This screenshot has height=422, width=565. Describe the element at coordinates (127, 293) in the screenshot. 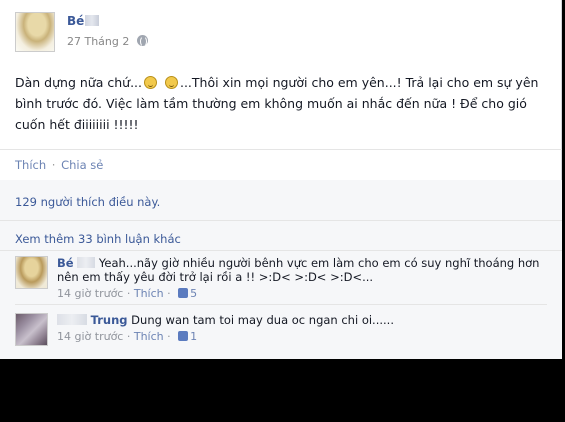

I see `comment-meta: 14 giờ trước · Thích · 5` at that location.